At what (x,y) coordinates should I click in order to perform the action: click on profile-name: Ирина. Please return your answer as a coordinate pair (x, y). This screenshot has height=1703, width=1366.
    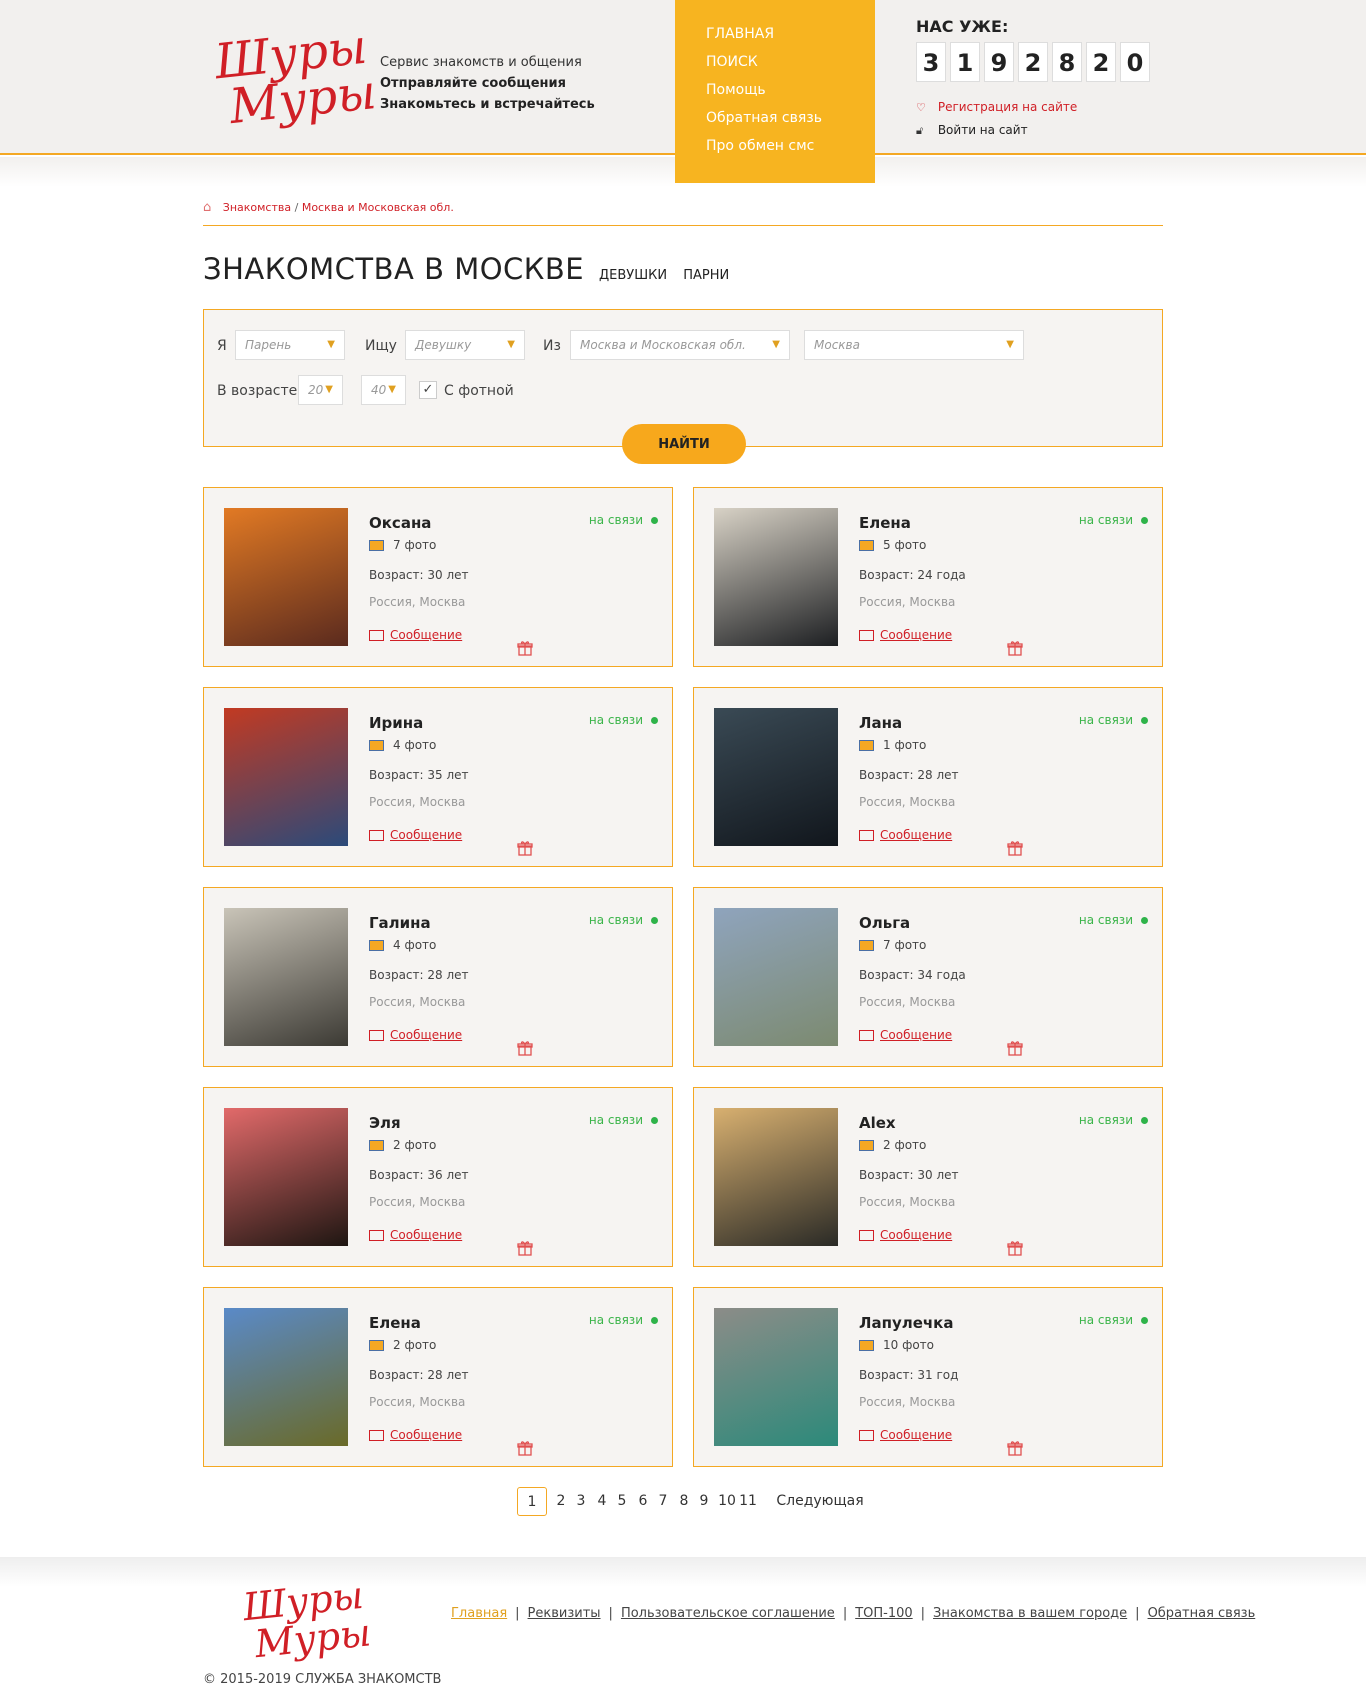
    Looking at the image, I should click on (396, 723).